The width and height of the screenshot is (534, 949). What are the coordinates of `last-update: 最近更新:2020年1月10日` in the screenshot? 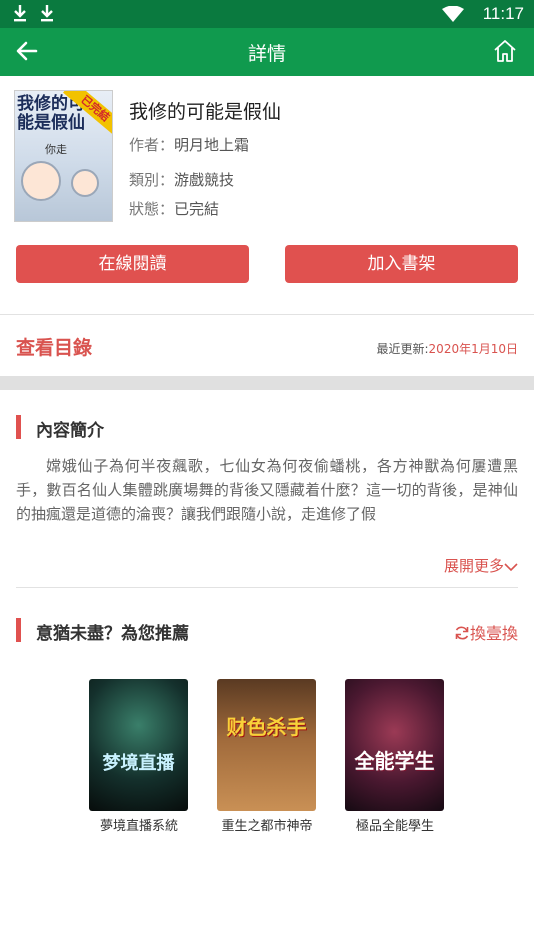 It's located at (448, 348).